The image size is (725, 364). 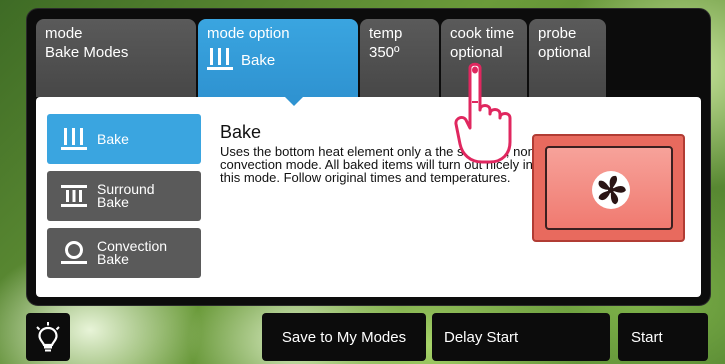 I want to click on tab-cook-time-label: cook time, so click(x=482, y=33).